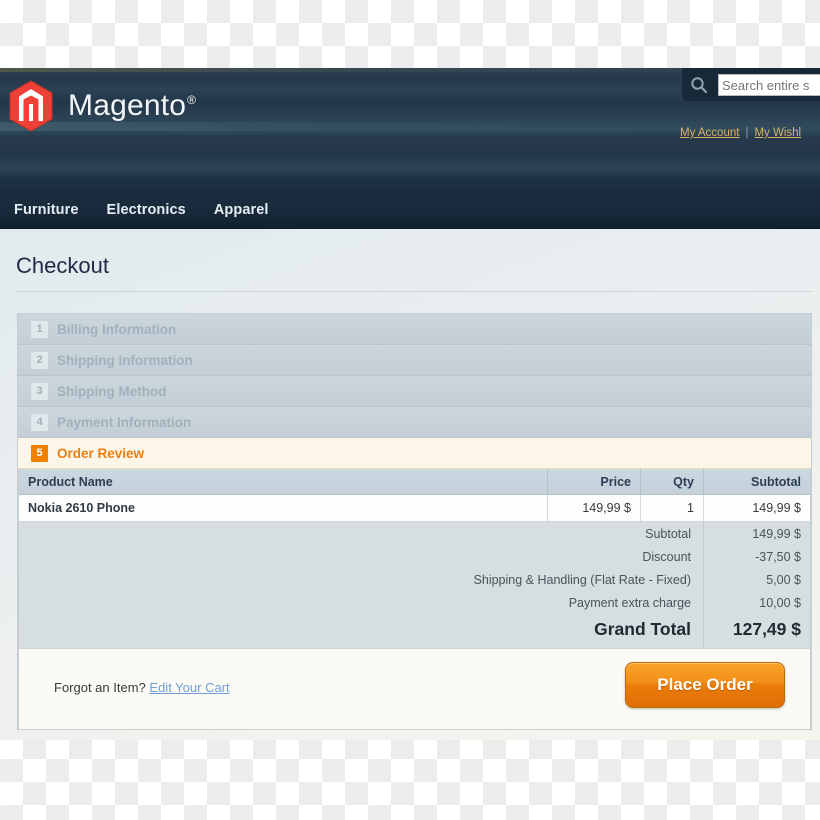  What do you see at coordinates (594, 482) in the screenshot?
I see `column-header-price: Price` at bounding box center [594, 482].